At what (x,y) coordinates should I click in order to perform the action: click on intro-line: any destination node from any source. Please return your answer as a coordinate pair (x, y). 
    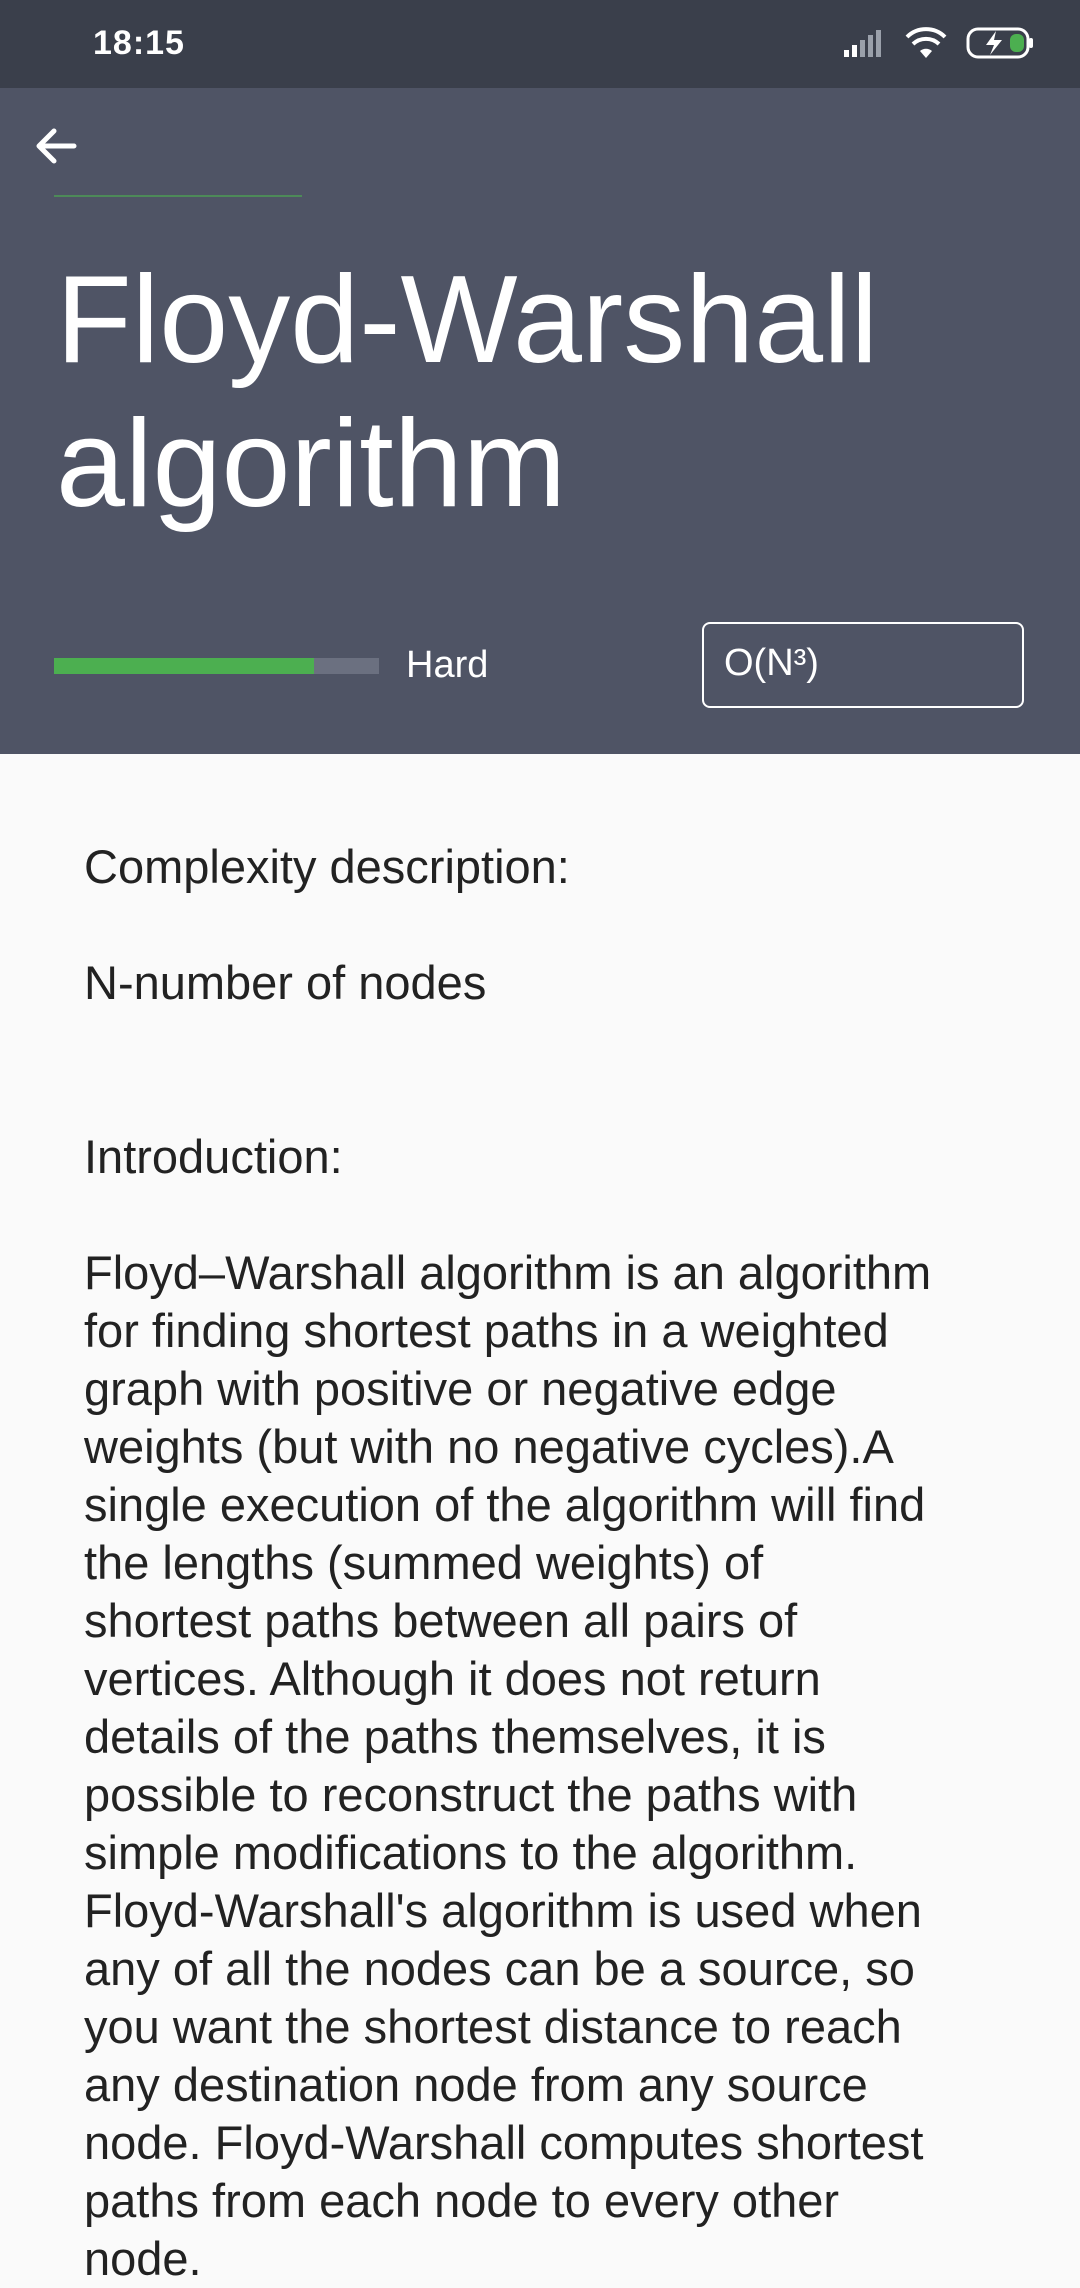
    Looking at the image, I should click on (476, 2084).